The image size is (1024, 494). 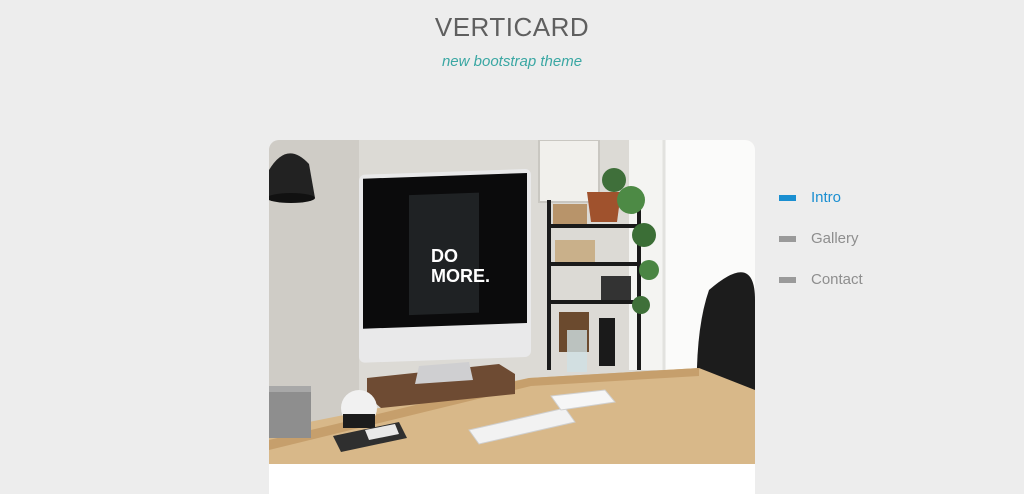 I want to click on site-title: VERTICARD, so click(x=512, y=27).